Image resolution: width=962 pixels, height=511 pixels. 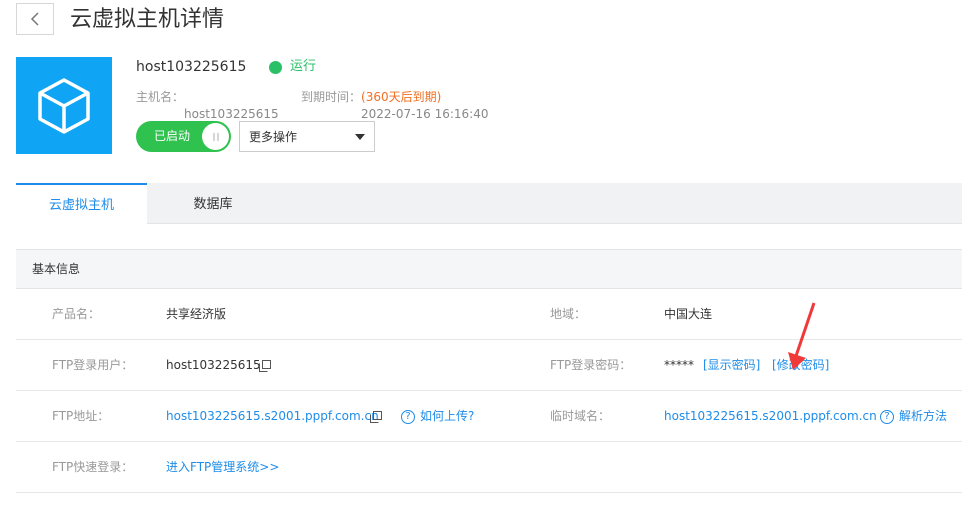 I want to click on hostname-meta: 主机名： host103225615, so click(x=207, y=105).